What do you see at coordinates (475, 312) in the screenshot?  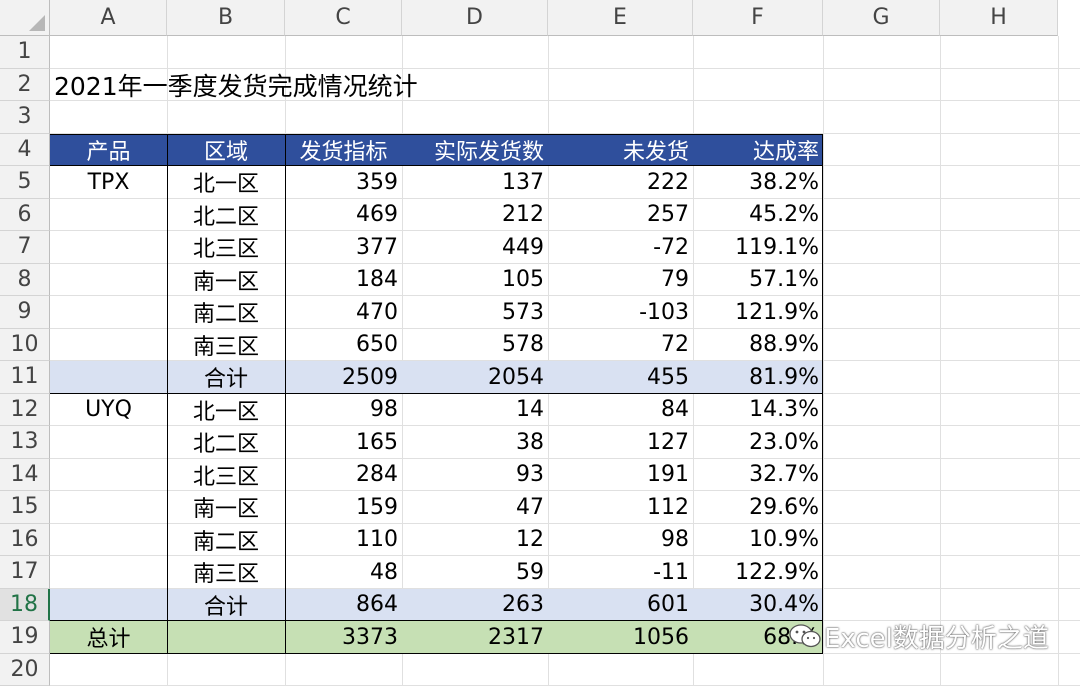 I see `actual-cell: 573` at bounding box center [475, 312].